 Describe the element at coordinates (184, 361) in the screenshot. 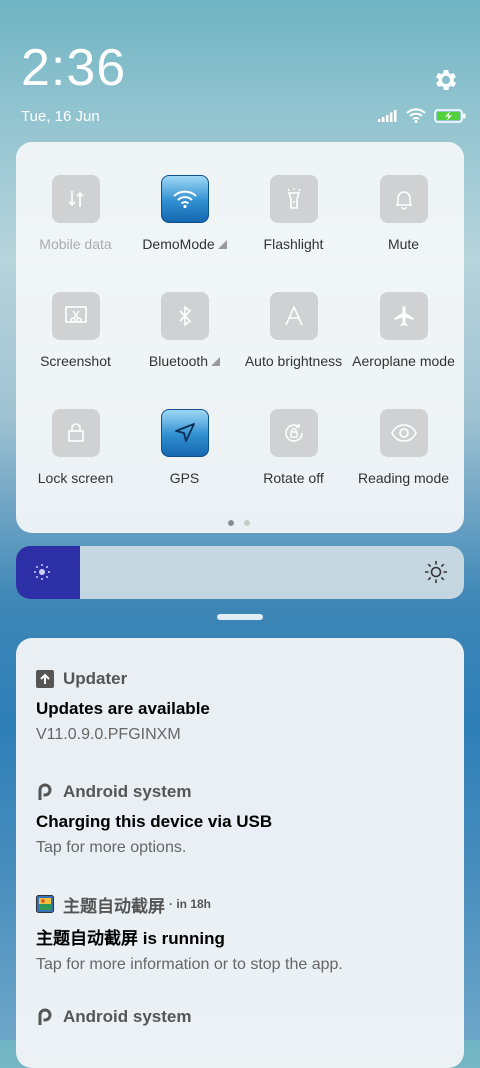

I see `tile-label: Bluetooth` at that location.